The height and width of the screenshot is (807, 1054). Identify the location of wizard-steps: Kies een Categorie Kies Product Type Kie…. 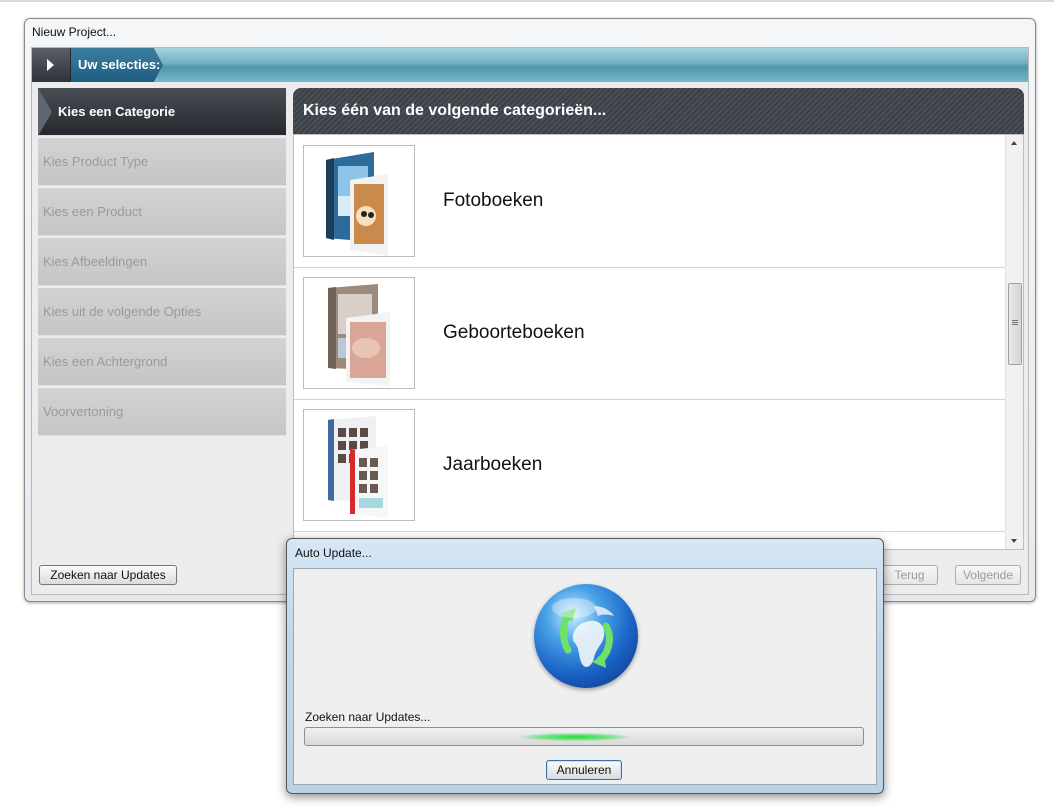
(162, 263).